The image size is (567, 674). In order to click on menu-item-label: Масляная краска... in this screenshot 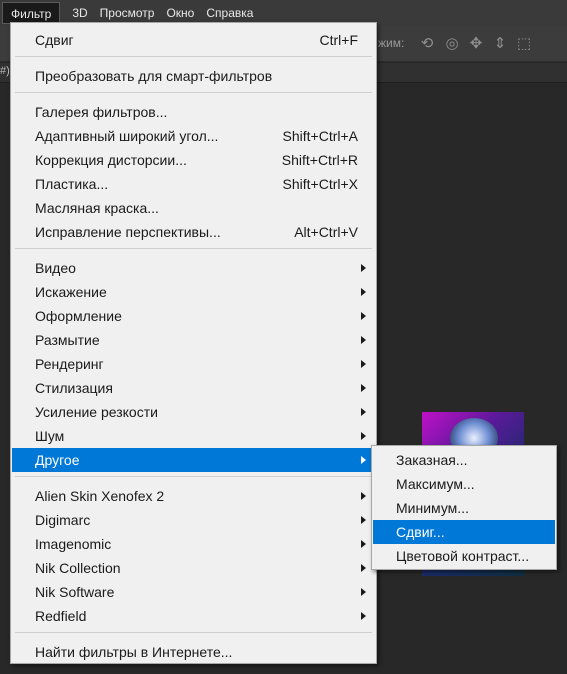, I will do `click(97, 208)`.